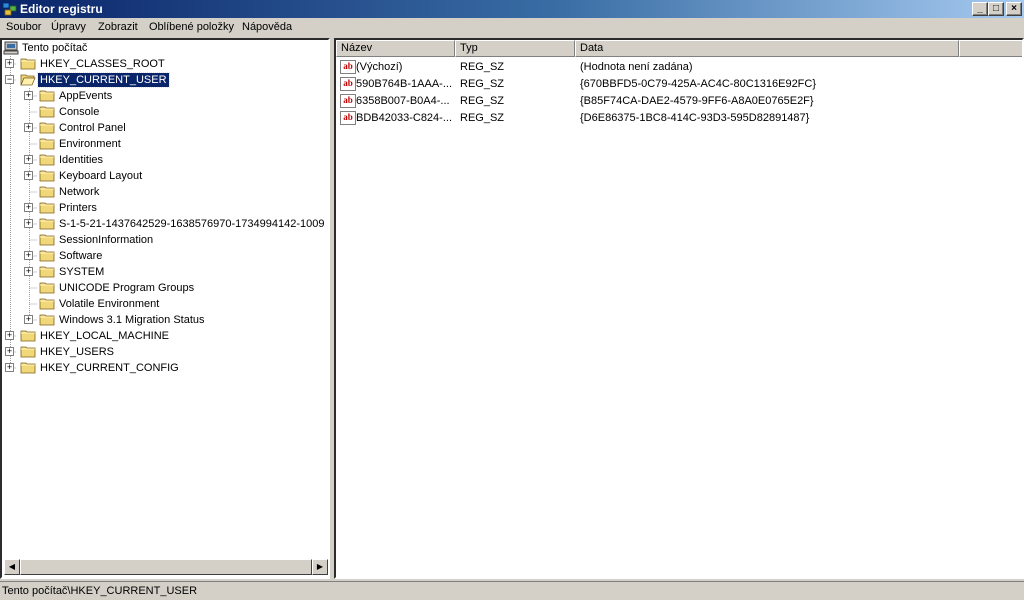 The height and width of the screenshot is (600, 1024). Describe the element at coordinates (980, 9) in the screenshot. I see `minimize-button: _` at that location.